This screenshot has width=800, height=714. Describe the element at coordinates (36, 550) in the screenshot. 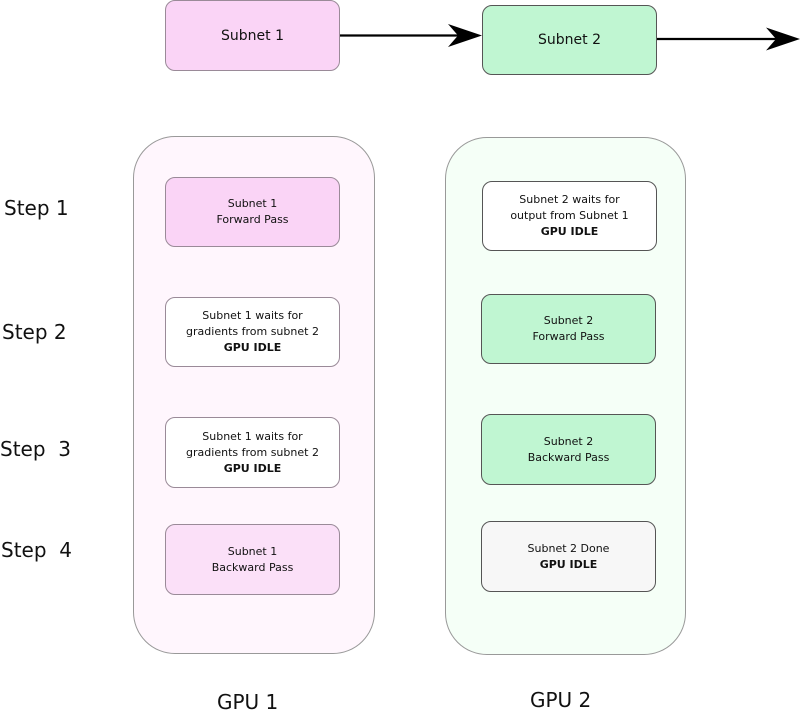

I see `step-4-label: Step 4` at that location.